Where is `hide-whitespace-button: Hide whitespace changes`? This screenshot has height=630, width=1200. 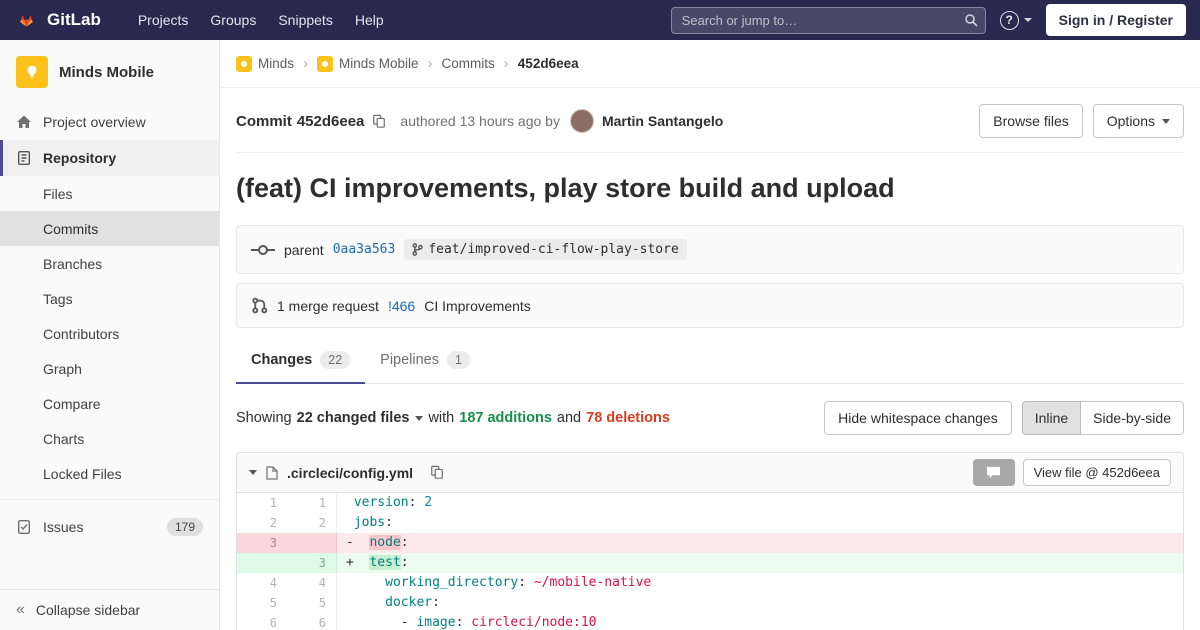 hide-whitespace-button: Hide whitespace changes is located at coordinates (918, 418).